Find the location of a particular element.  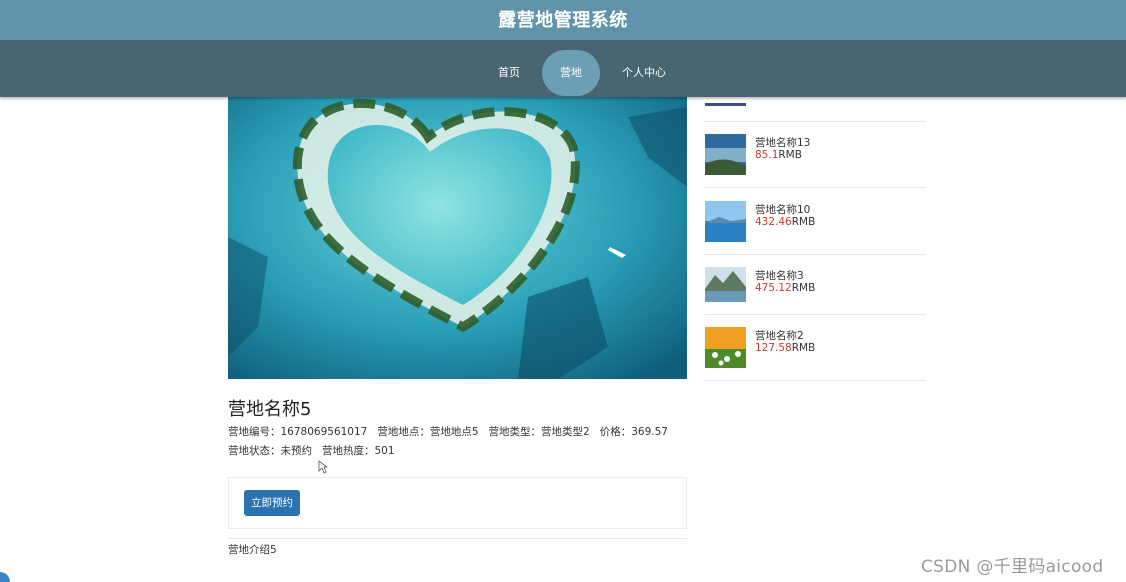

campsite-name: 营地名称5 is located at coordinates (270, 409).